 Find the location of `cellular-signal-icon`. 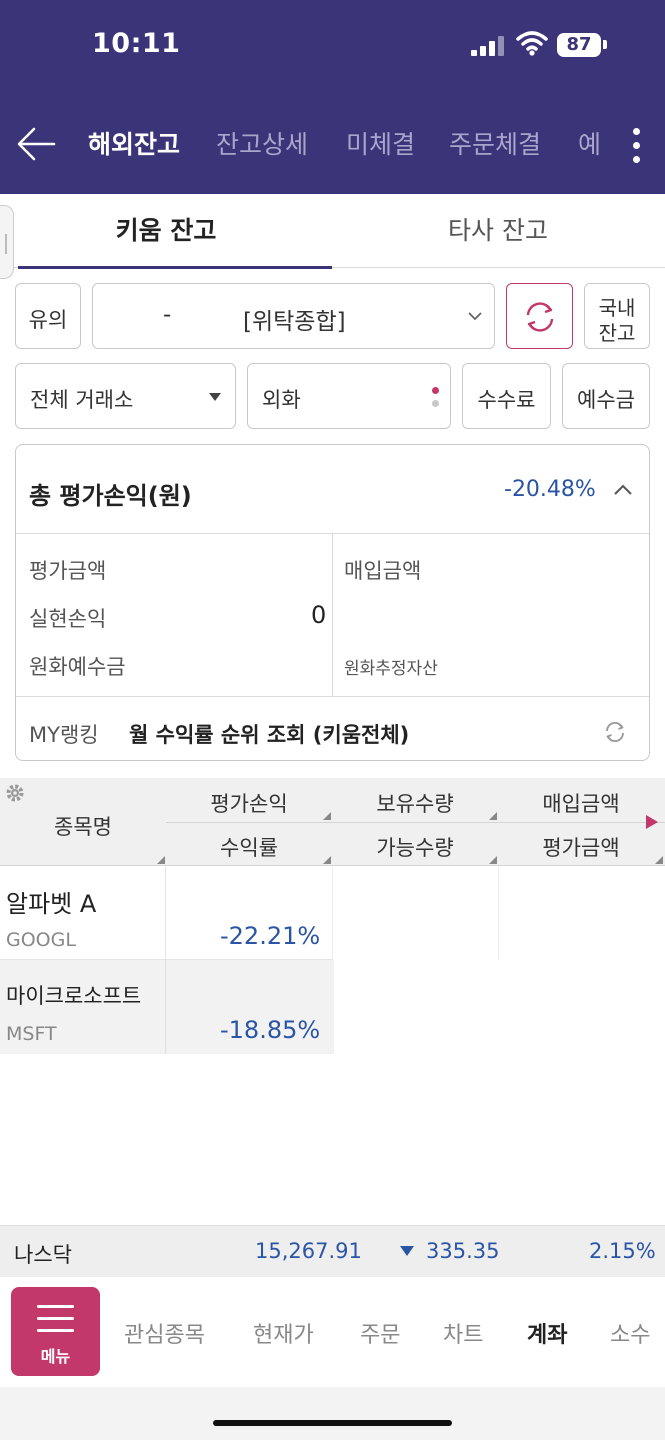

cellular-signal-icon is located at coordinates (488, 46).